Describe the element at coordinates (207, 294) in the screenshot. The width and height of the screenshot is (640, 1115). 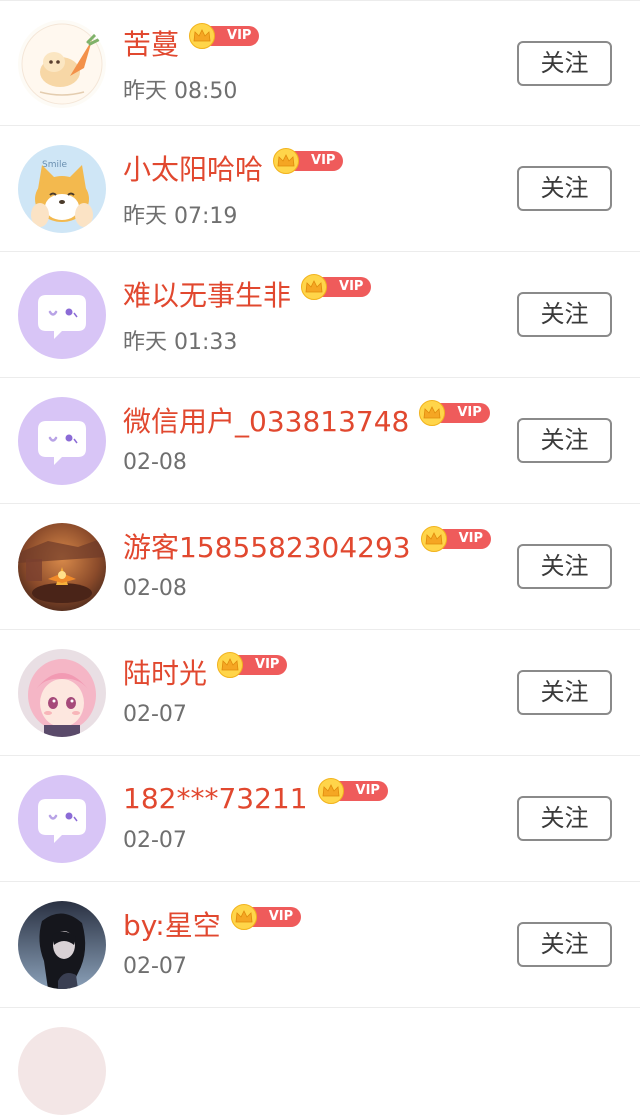
I see `user-name: 难以无事生非` at that location.